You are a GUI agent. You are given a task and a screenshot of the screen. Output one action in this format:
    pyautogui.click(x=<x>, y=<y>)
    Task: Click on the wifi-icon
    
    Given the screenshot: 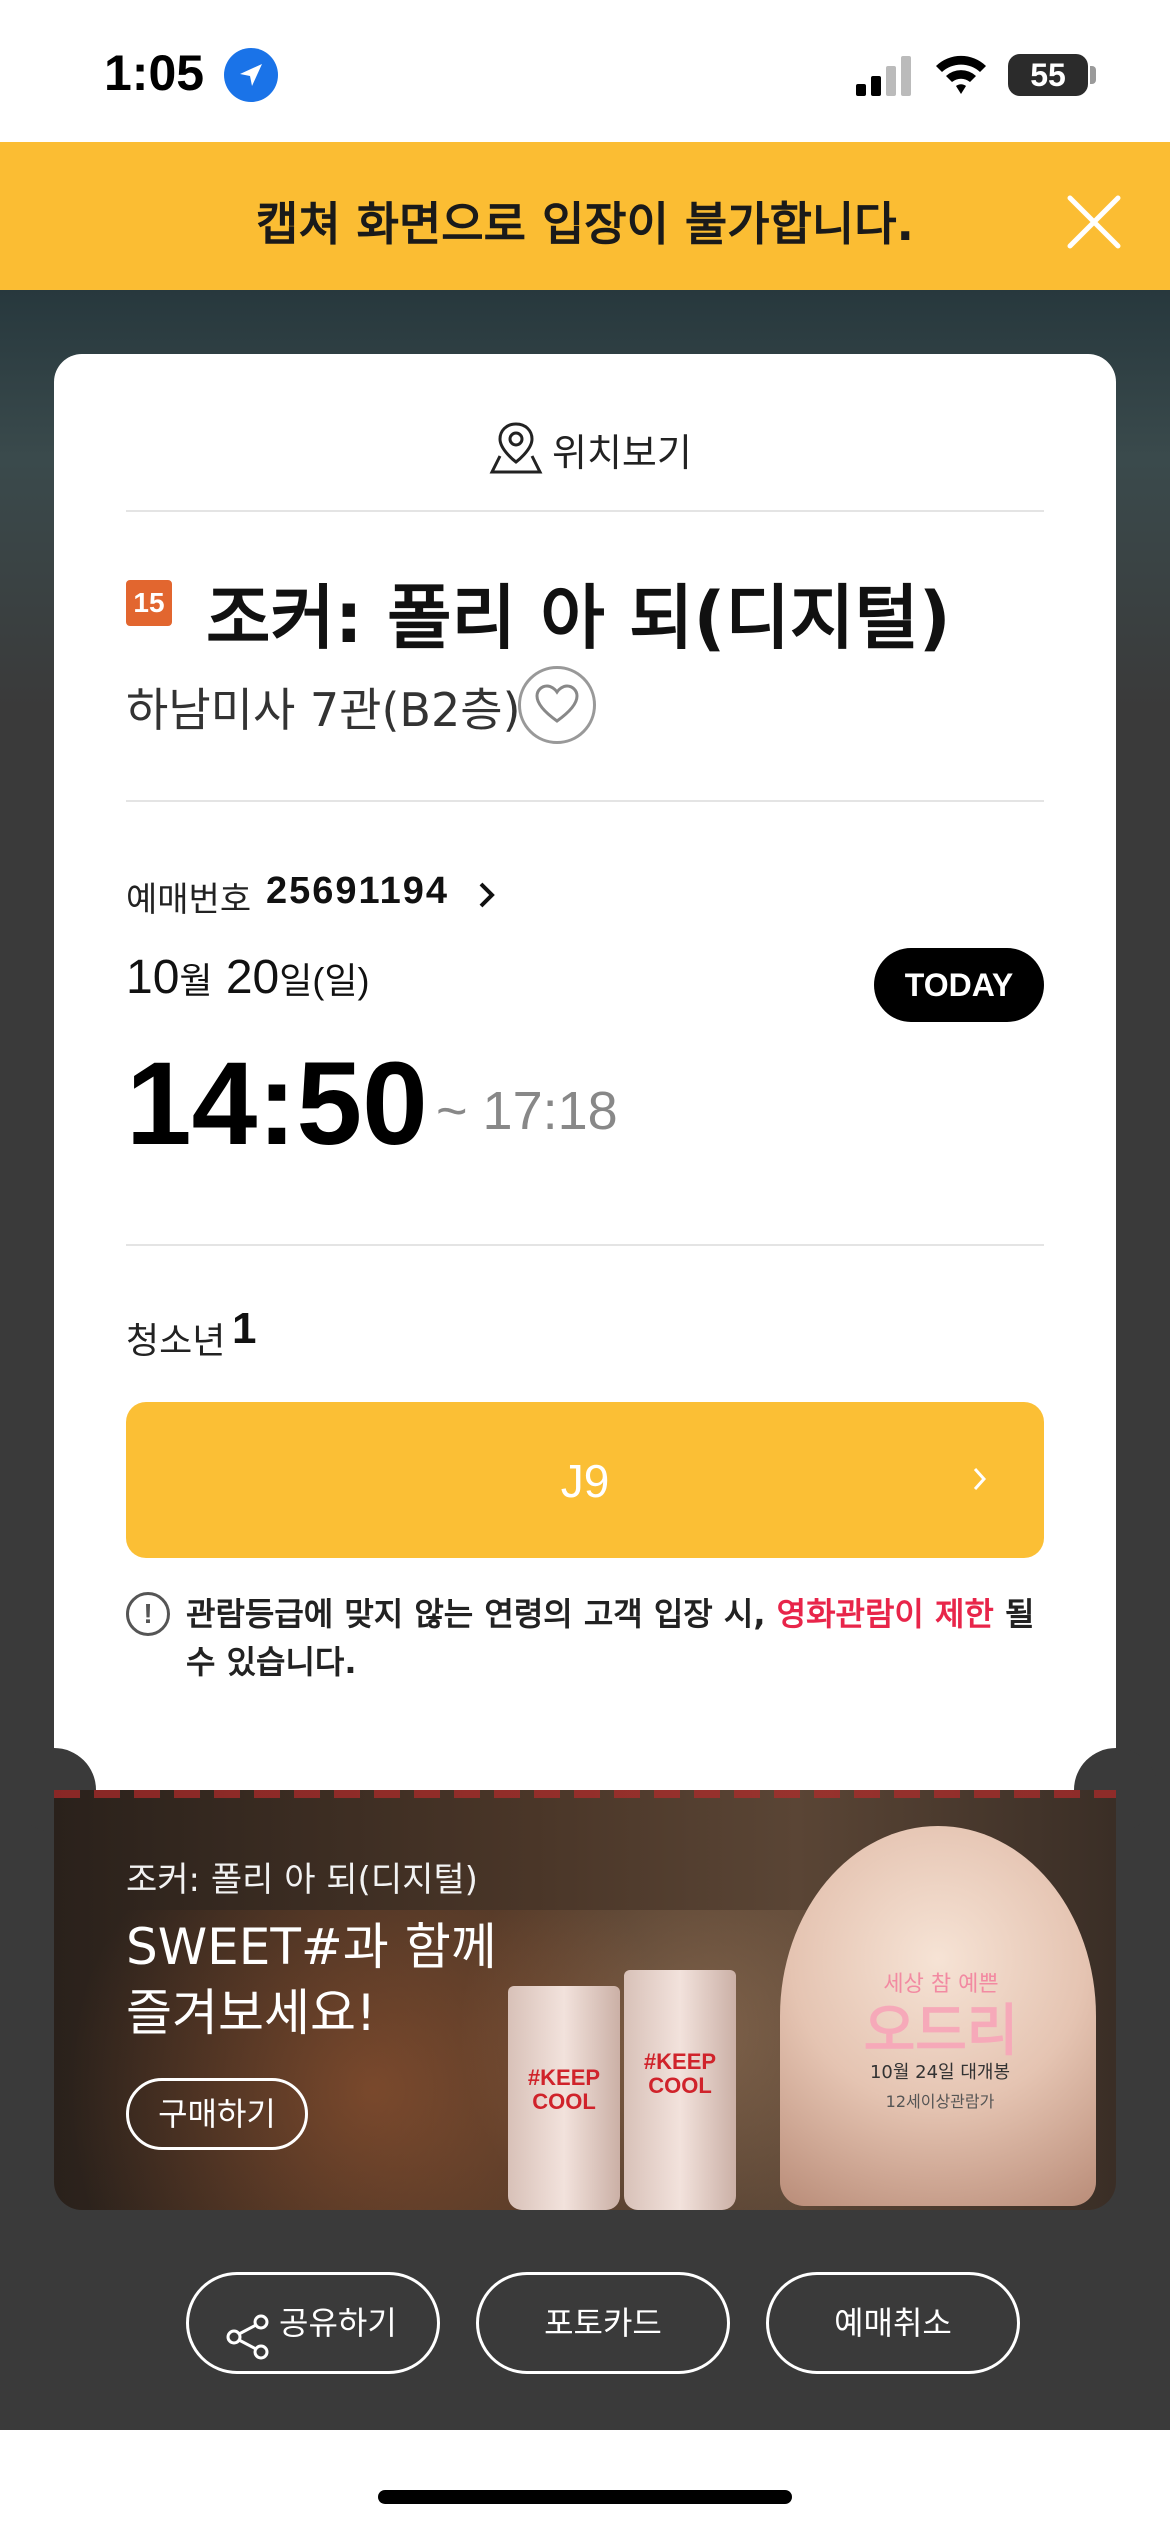 What is the action you would take?
    pyautogui.click(x=961, y=74)
    